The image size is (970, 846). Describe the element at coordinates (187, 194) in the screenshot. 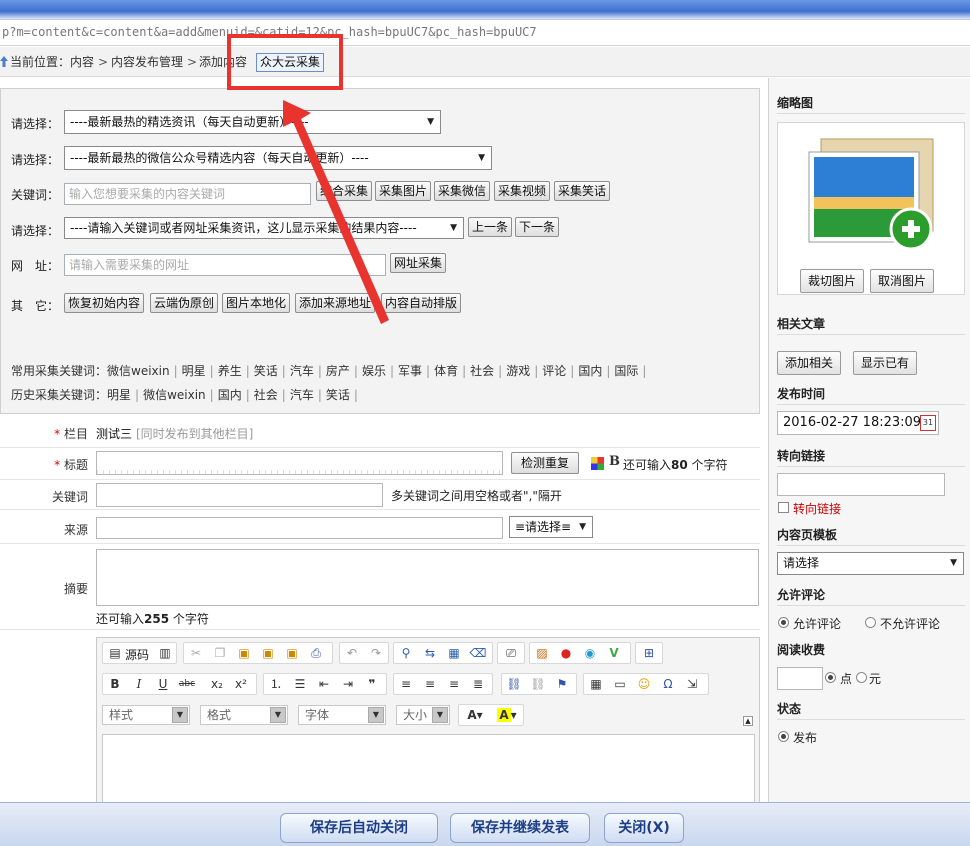

I see `keyword-input: 输入您想要采集的内容关键词` at that location.